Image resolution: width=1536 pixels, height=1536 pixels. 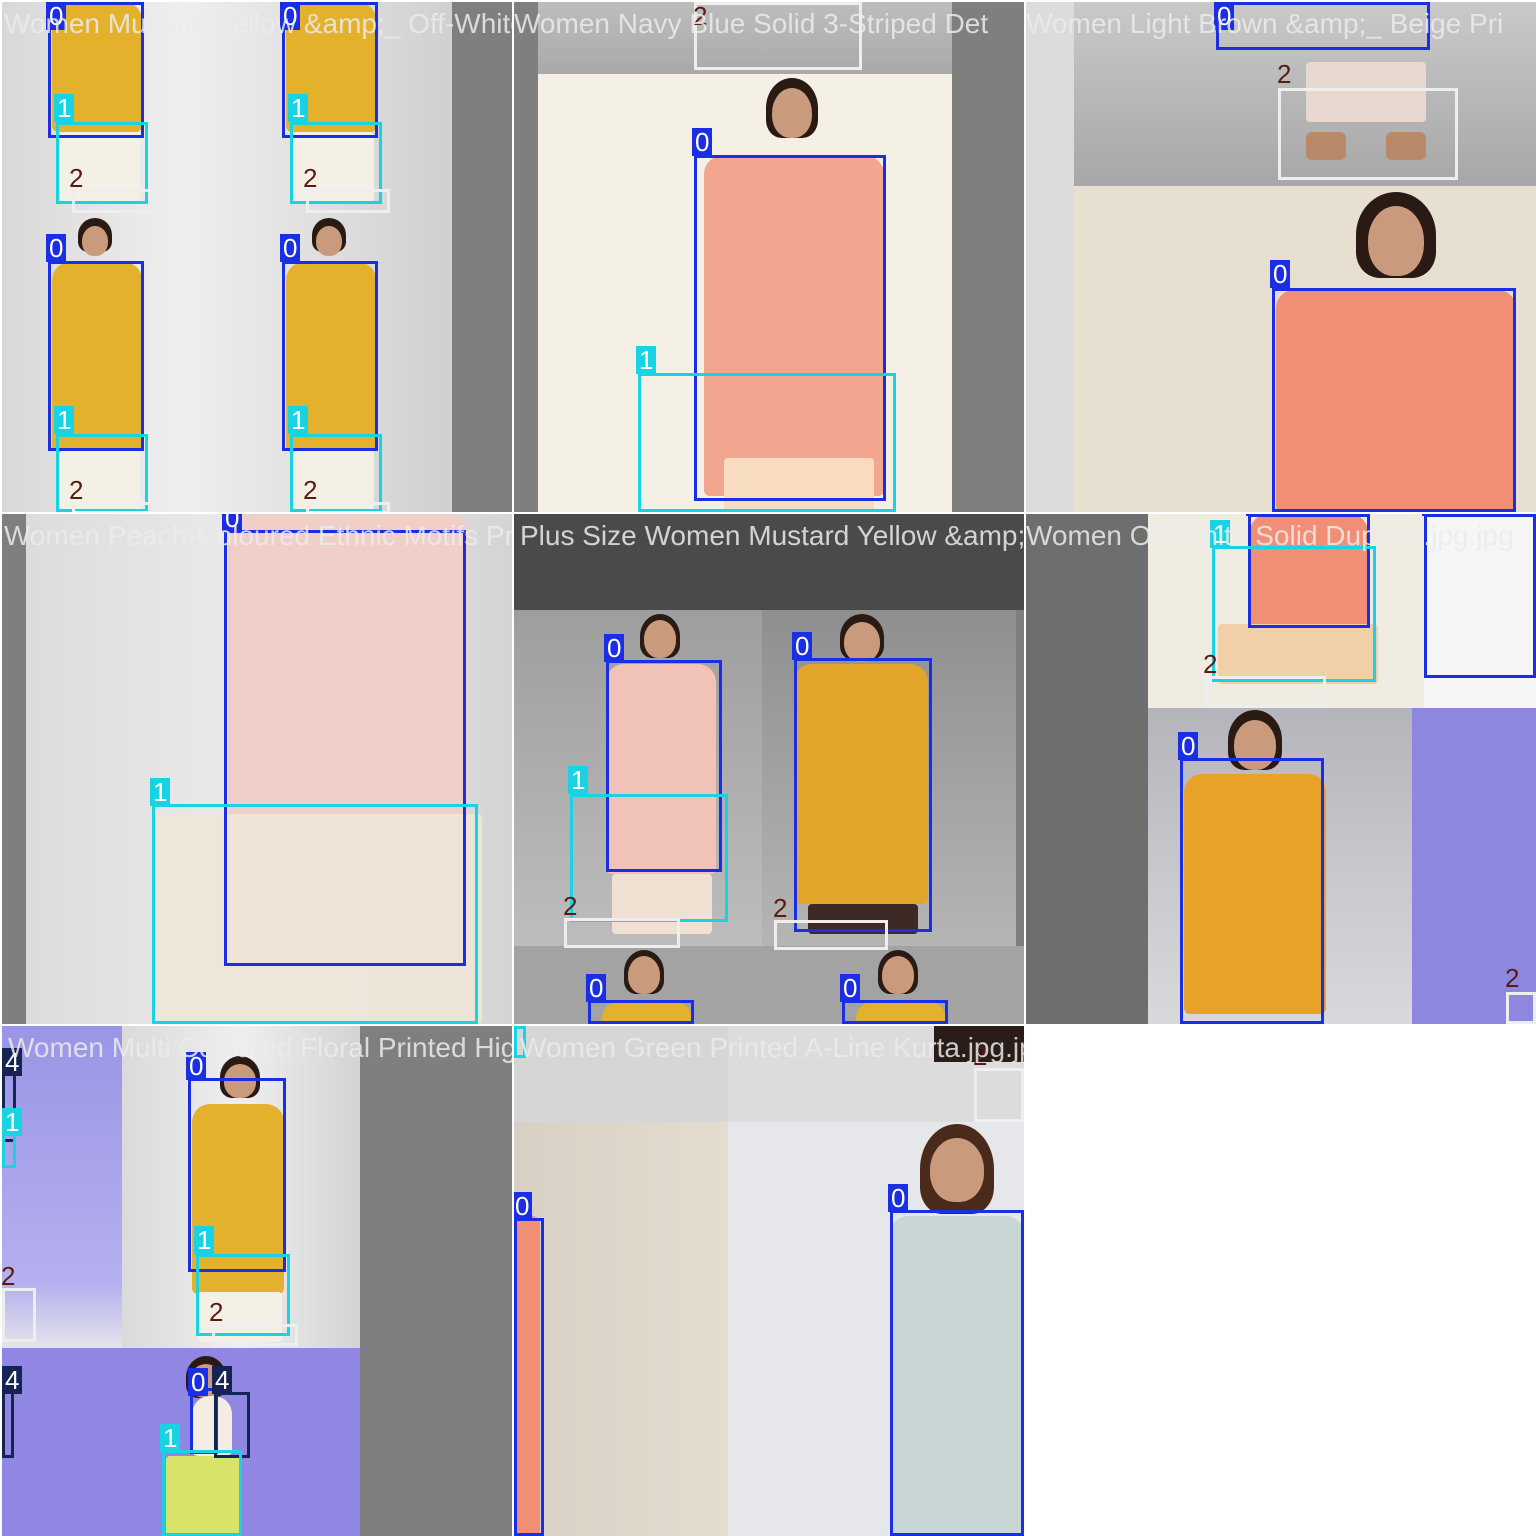 I want to click on image-title: Women Multi Coloured Floral Printed High, so click(x=260, y=1047).